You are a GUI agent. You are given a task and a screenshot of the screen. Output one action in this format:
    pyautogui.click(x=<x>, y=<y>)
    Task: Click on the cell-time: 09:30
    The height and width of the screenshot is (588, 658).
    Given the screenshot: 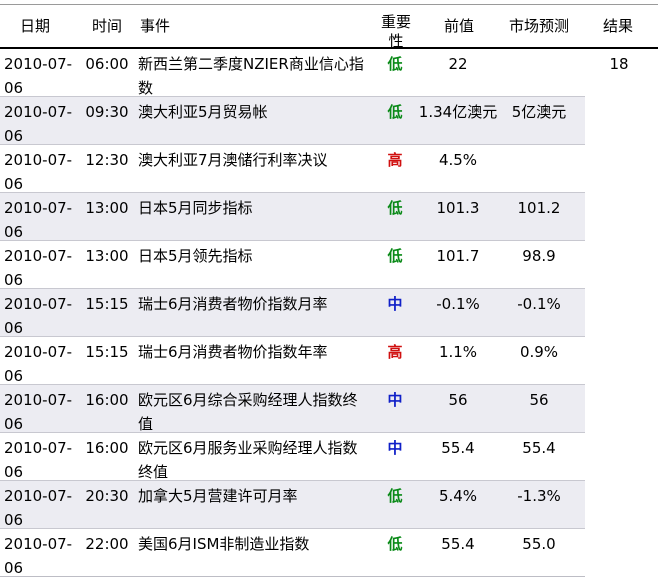 What is the action you would take?
    pyautogui.click(x=107, y=112)
    